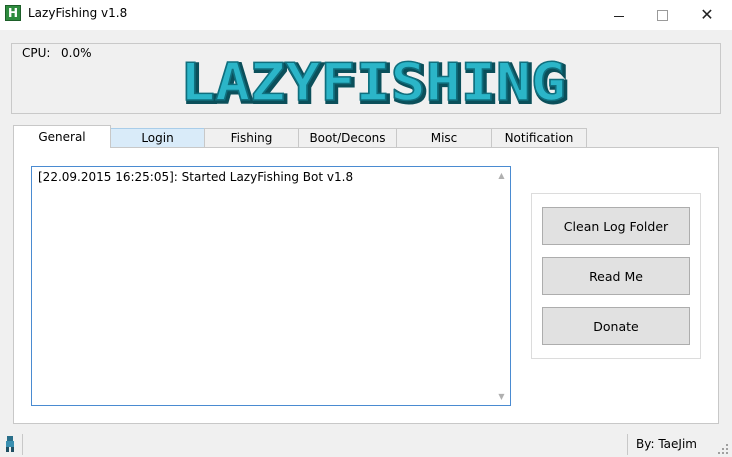 This screenshot has width=732, height=457. I want to click on logo-text: LAZYFISHING, so click(373, 80).